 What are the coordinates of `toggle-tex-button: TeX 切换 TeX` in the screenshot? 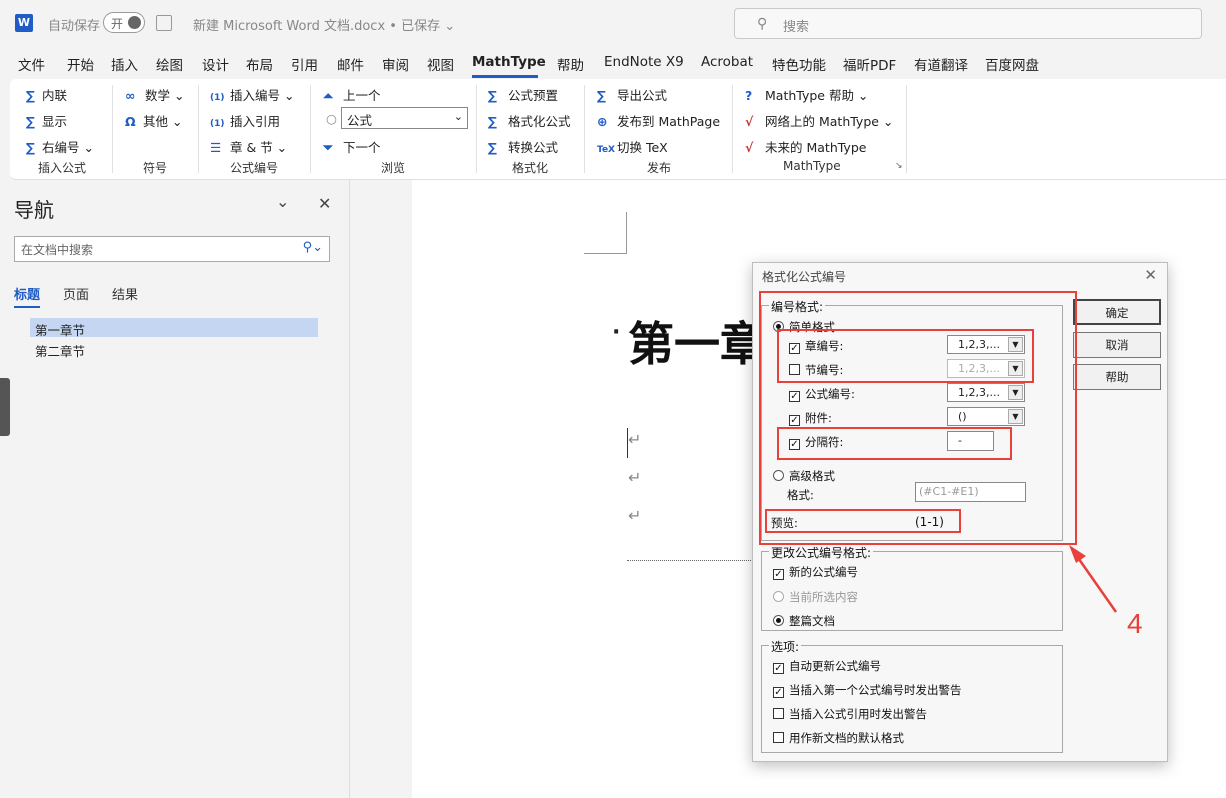 It's located at (632, 146).